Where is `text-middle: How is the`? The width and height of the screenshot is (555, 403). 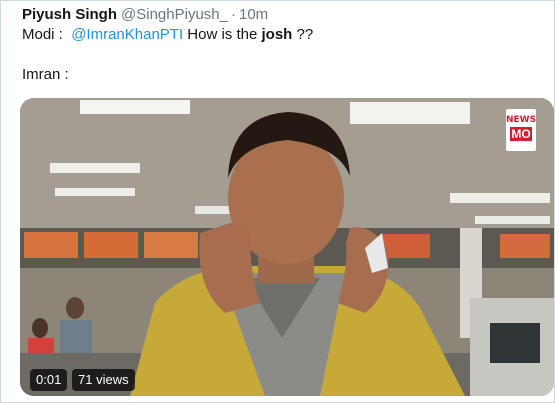
text-middle: How is the is located at coordinates (222, 34).